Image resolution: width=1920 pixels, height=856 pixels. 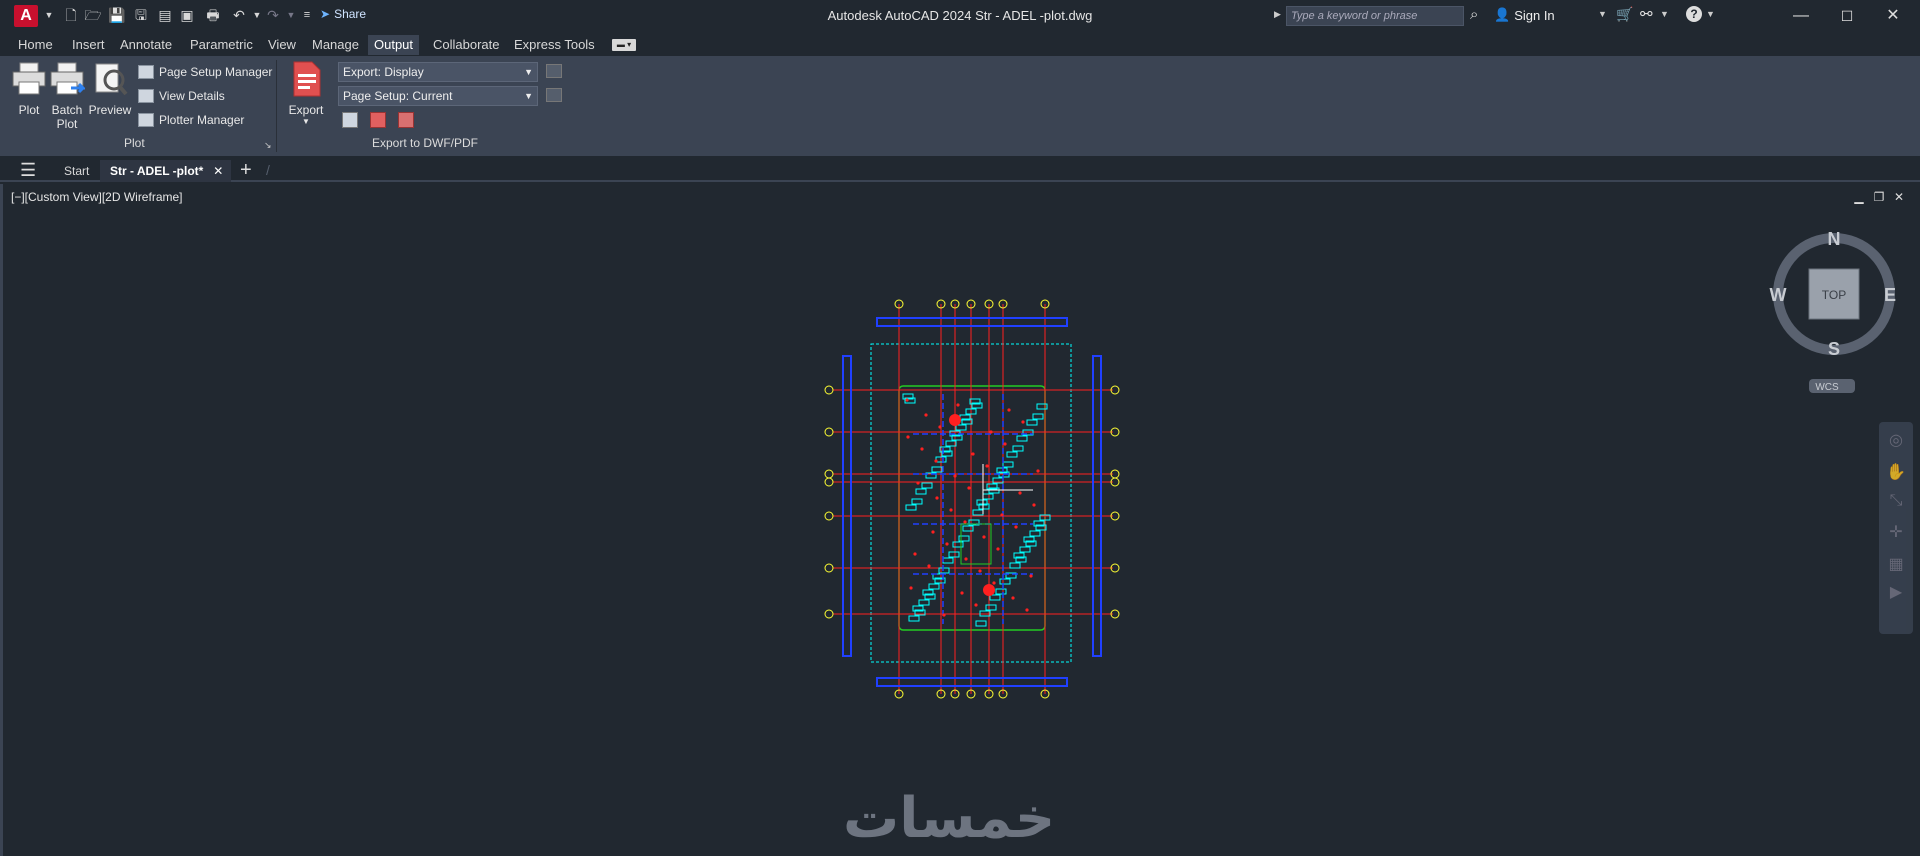 I want to click on page-setup-select: Page Setup: Current ▼, so click(x=438, y=96).